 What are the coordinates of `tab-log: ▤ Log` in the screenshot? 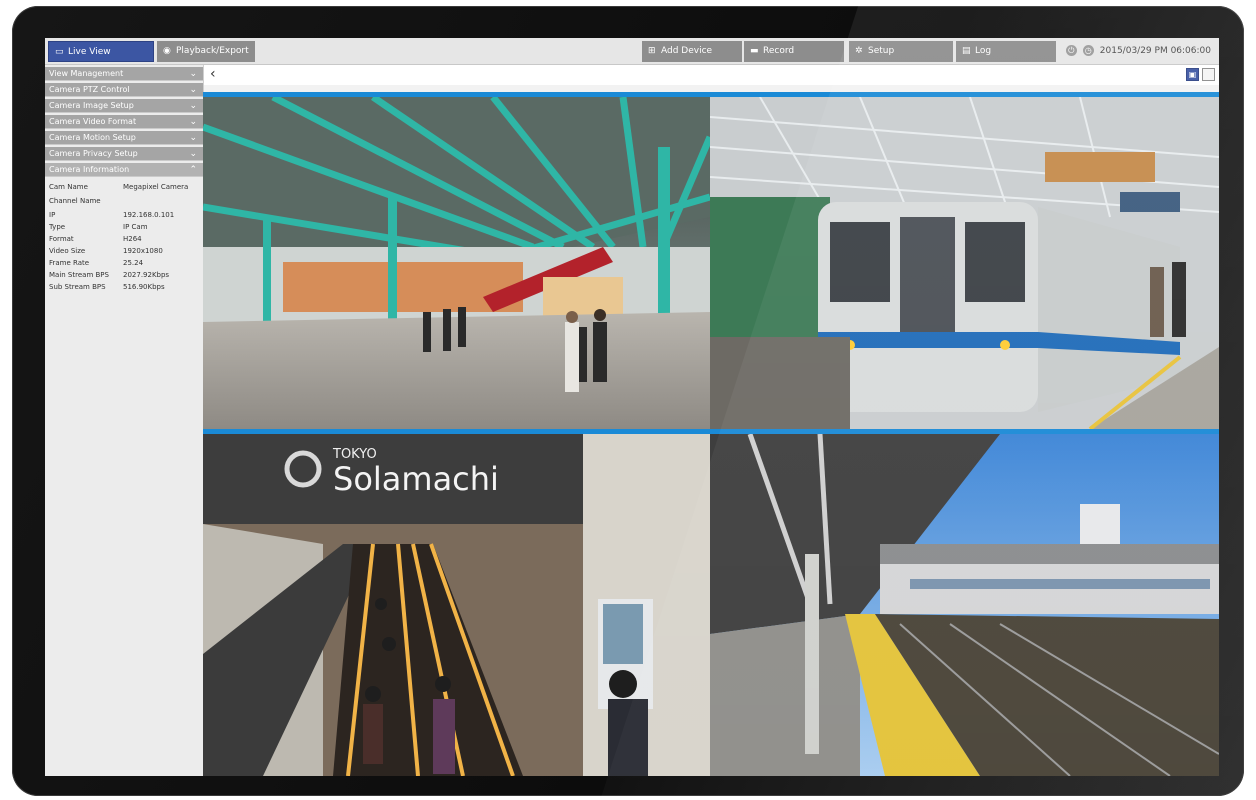 It's located at (1006, 51).